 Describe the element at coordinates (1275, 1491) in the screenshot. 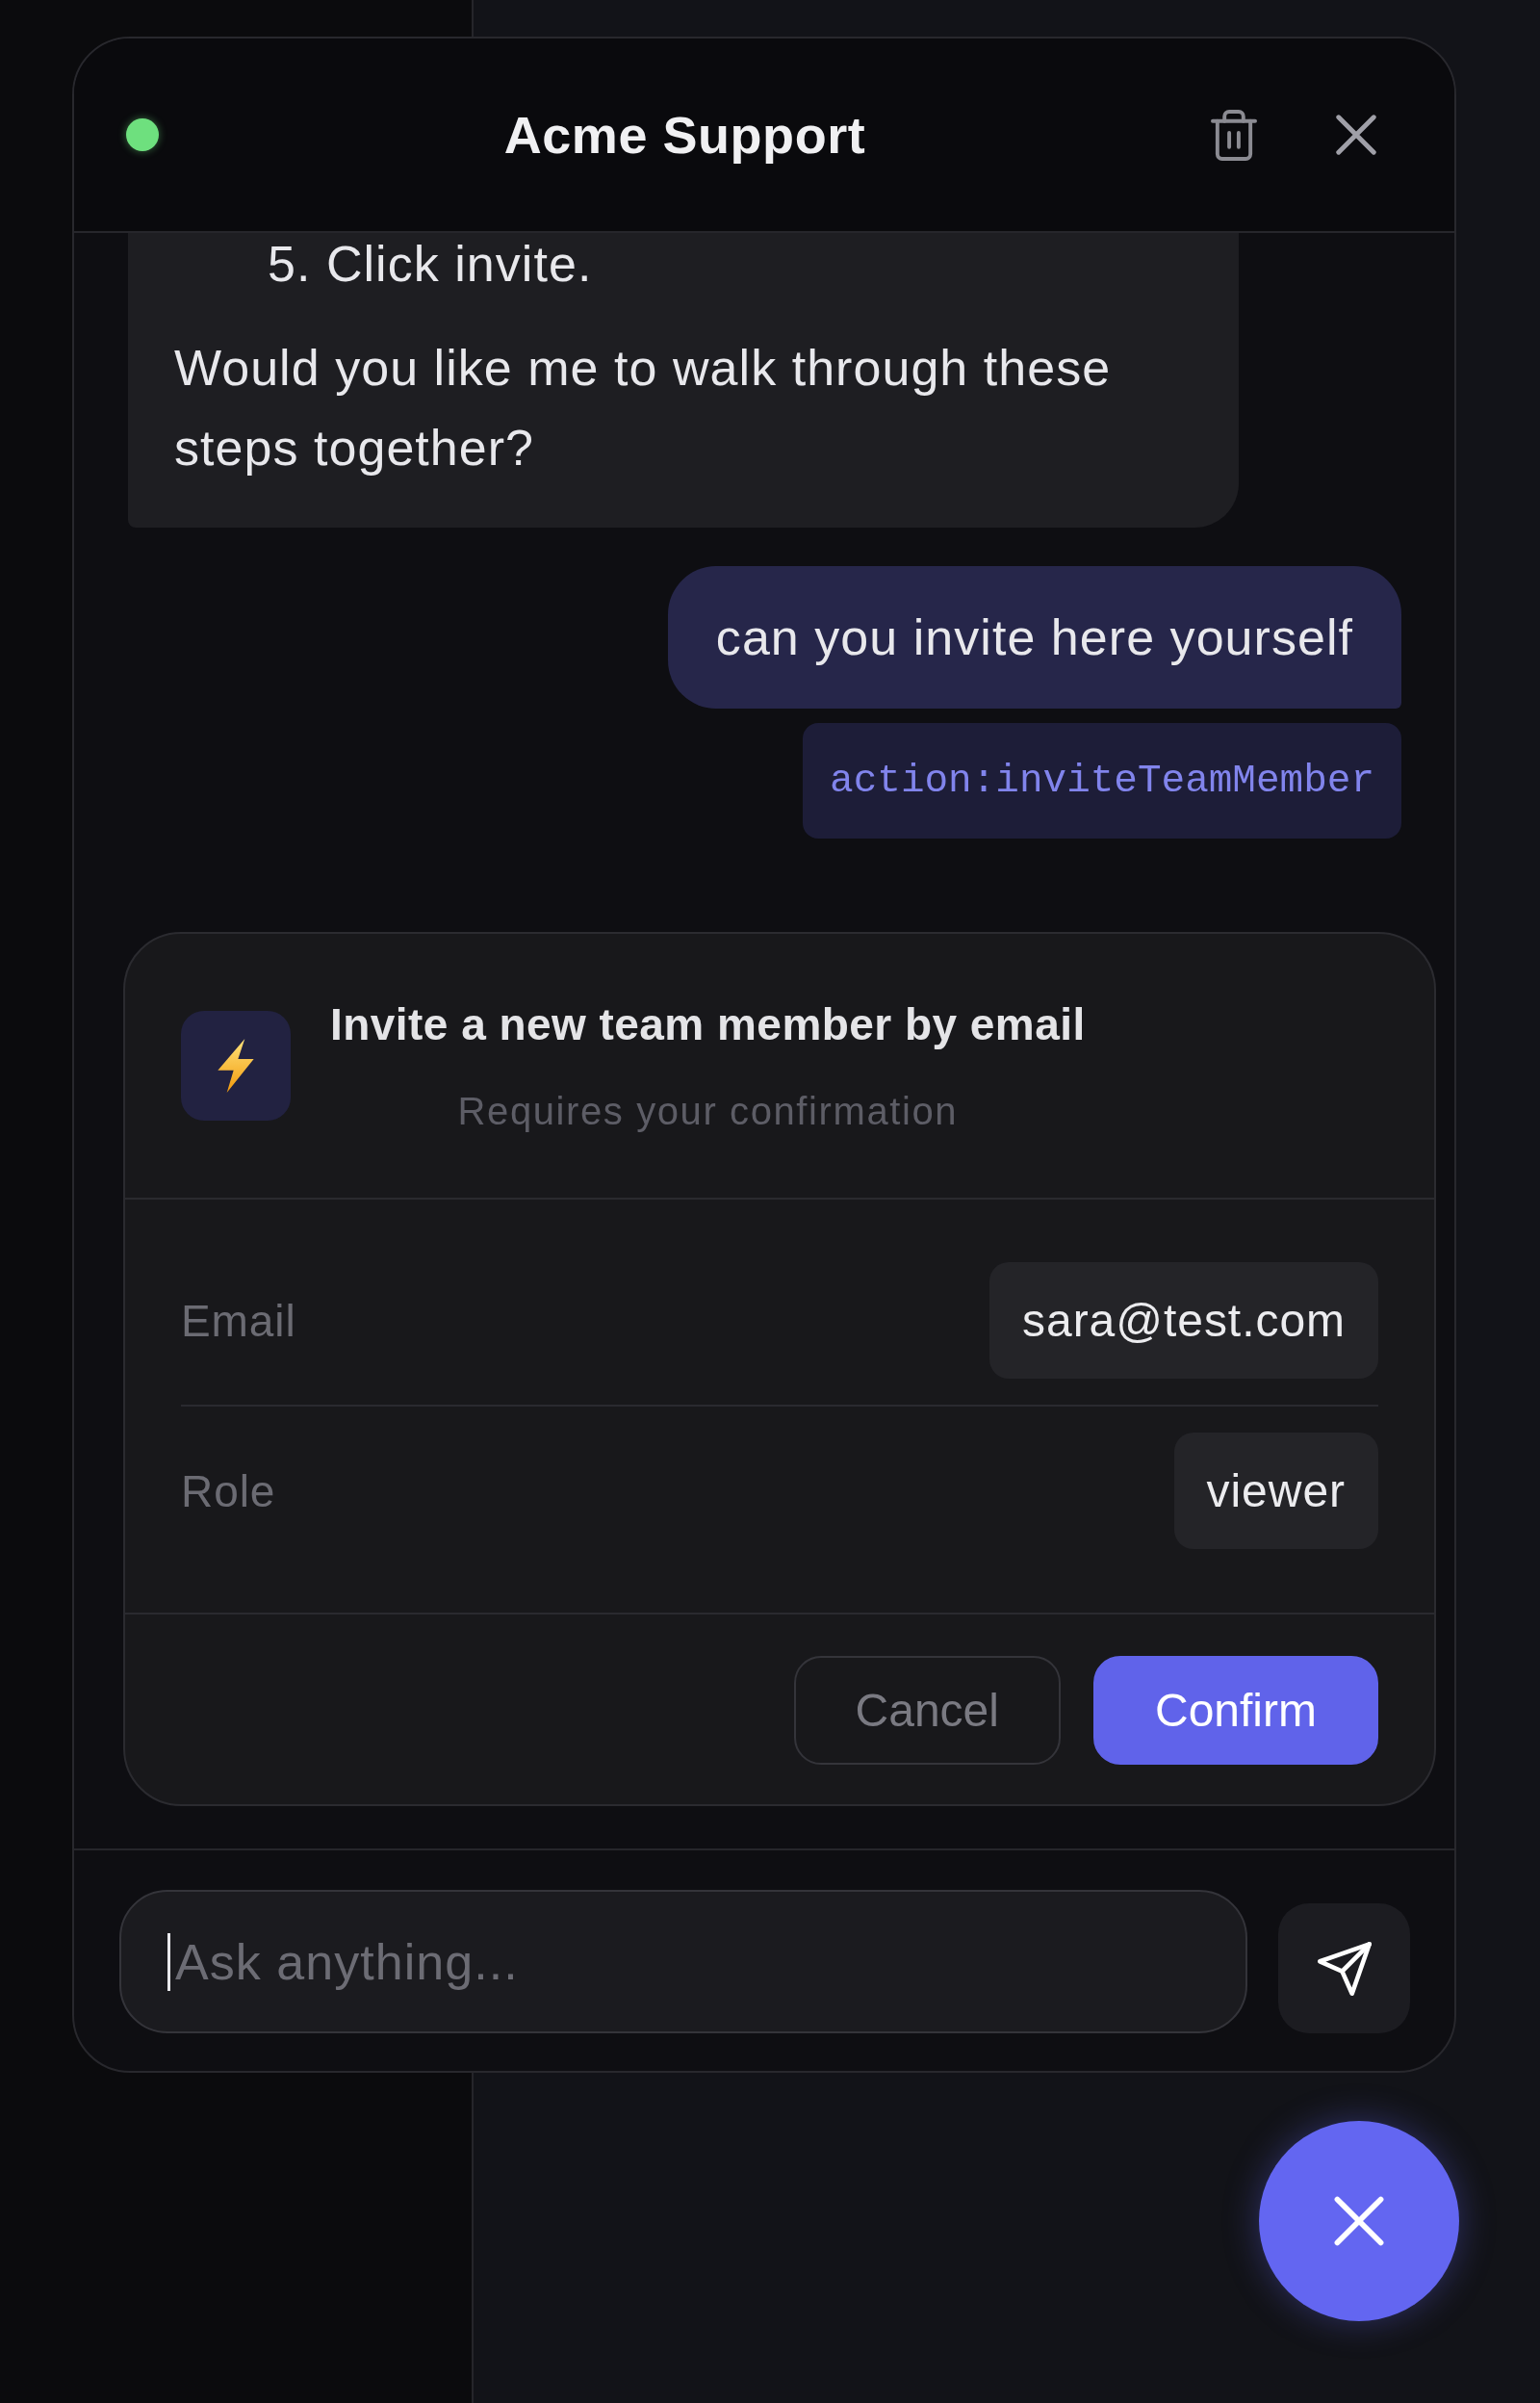

I see `field-value: viewer` at that location.